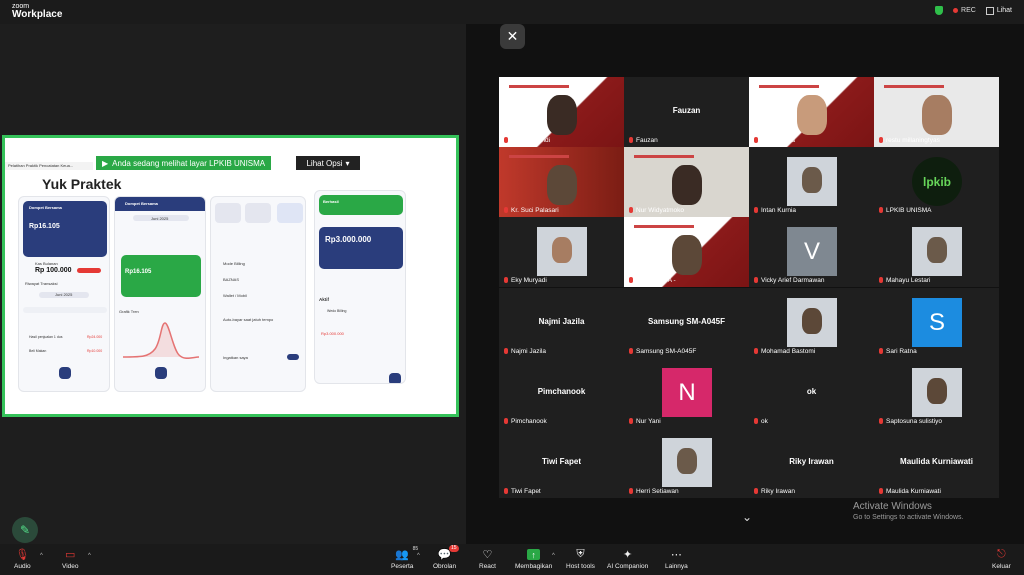 The width and height of the screenshot is (1024, 575). I want to click on grid-view-icon, so click(989, 10).